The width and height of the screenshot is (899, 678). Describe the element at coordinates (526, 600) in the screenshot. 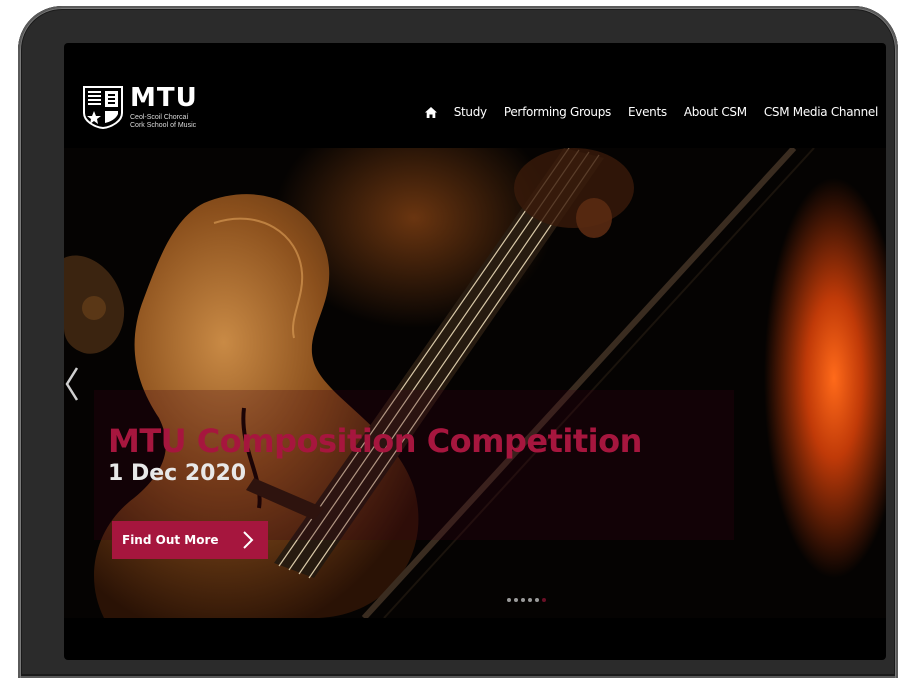

I see `slider-dots` at that location.